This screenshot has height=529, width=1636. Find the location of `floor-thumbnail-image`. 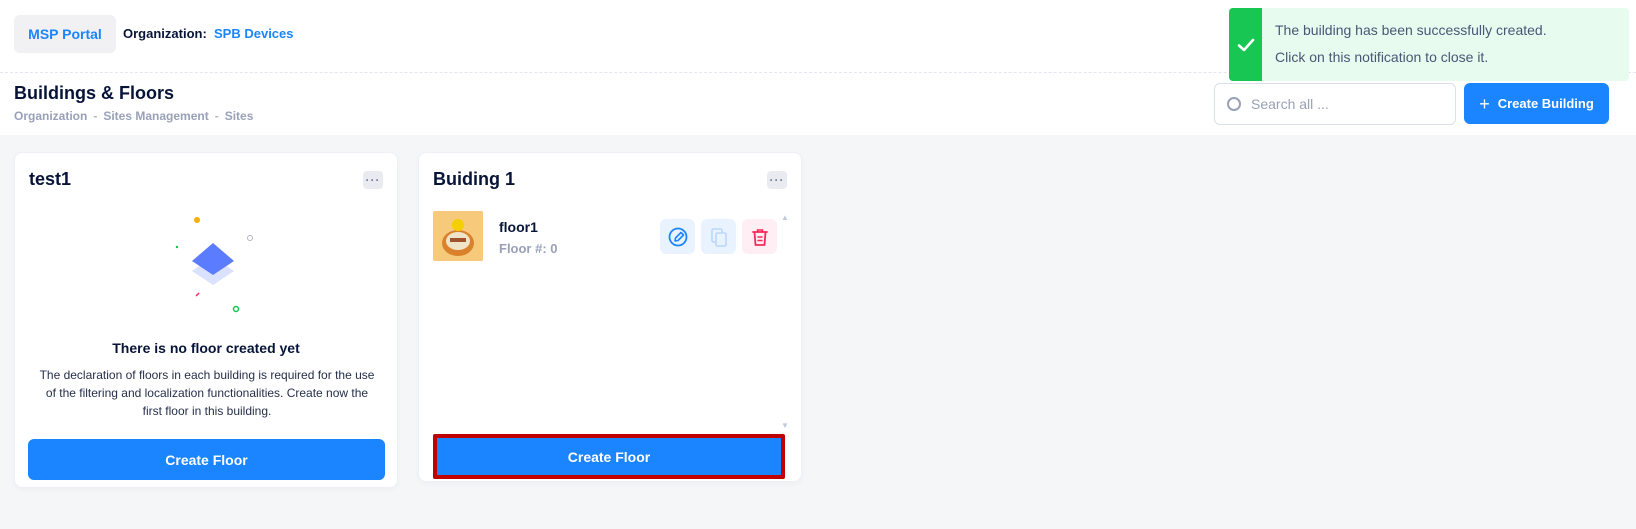

floor-thumbnail-image is located at coordinates (458, 236).